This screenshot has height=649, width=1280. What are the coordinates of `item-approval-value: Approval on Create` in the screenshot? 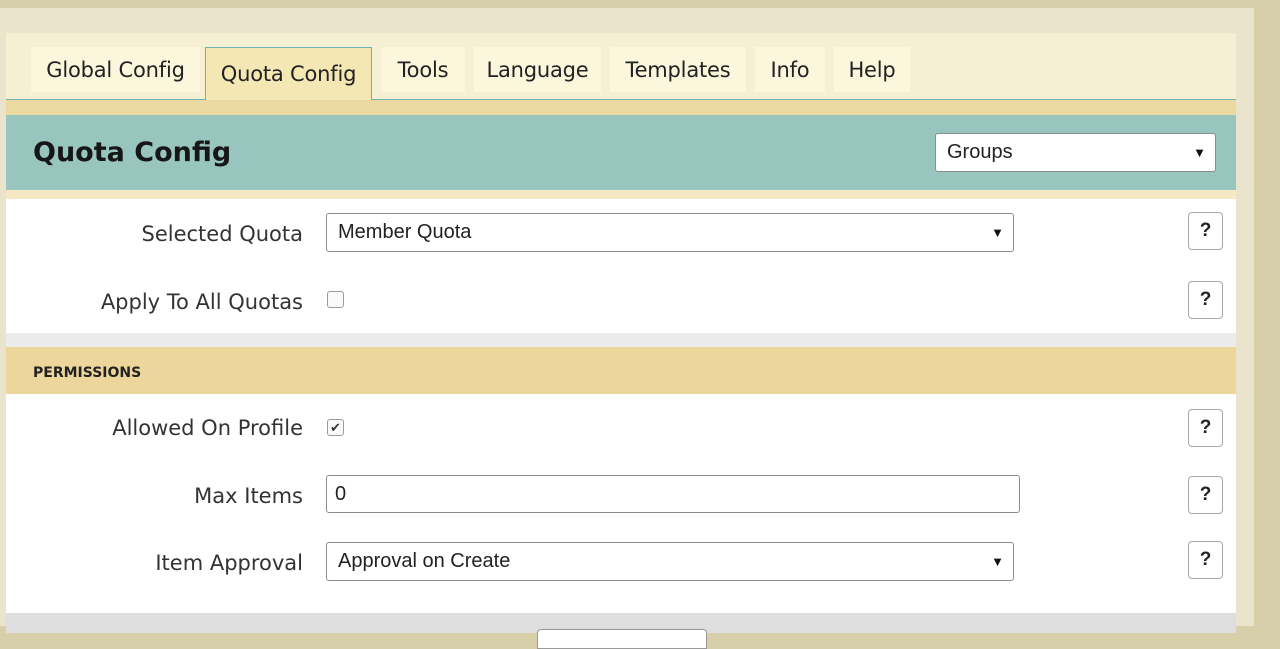 It's located at (424, 561).